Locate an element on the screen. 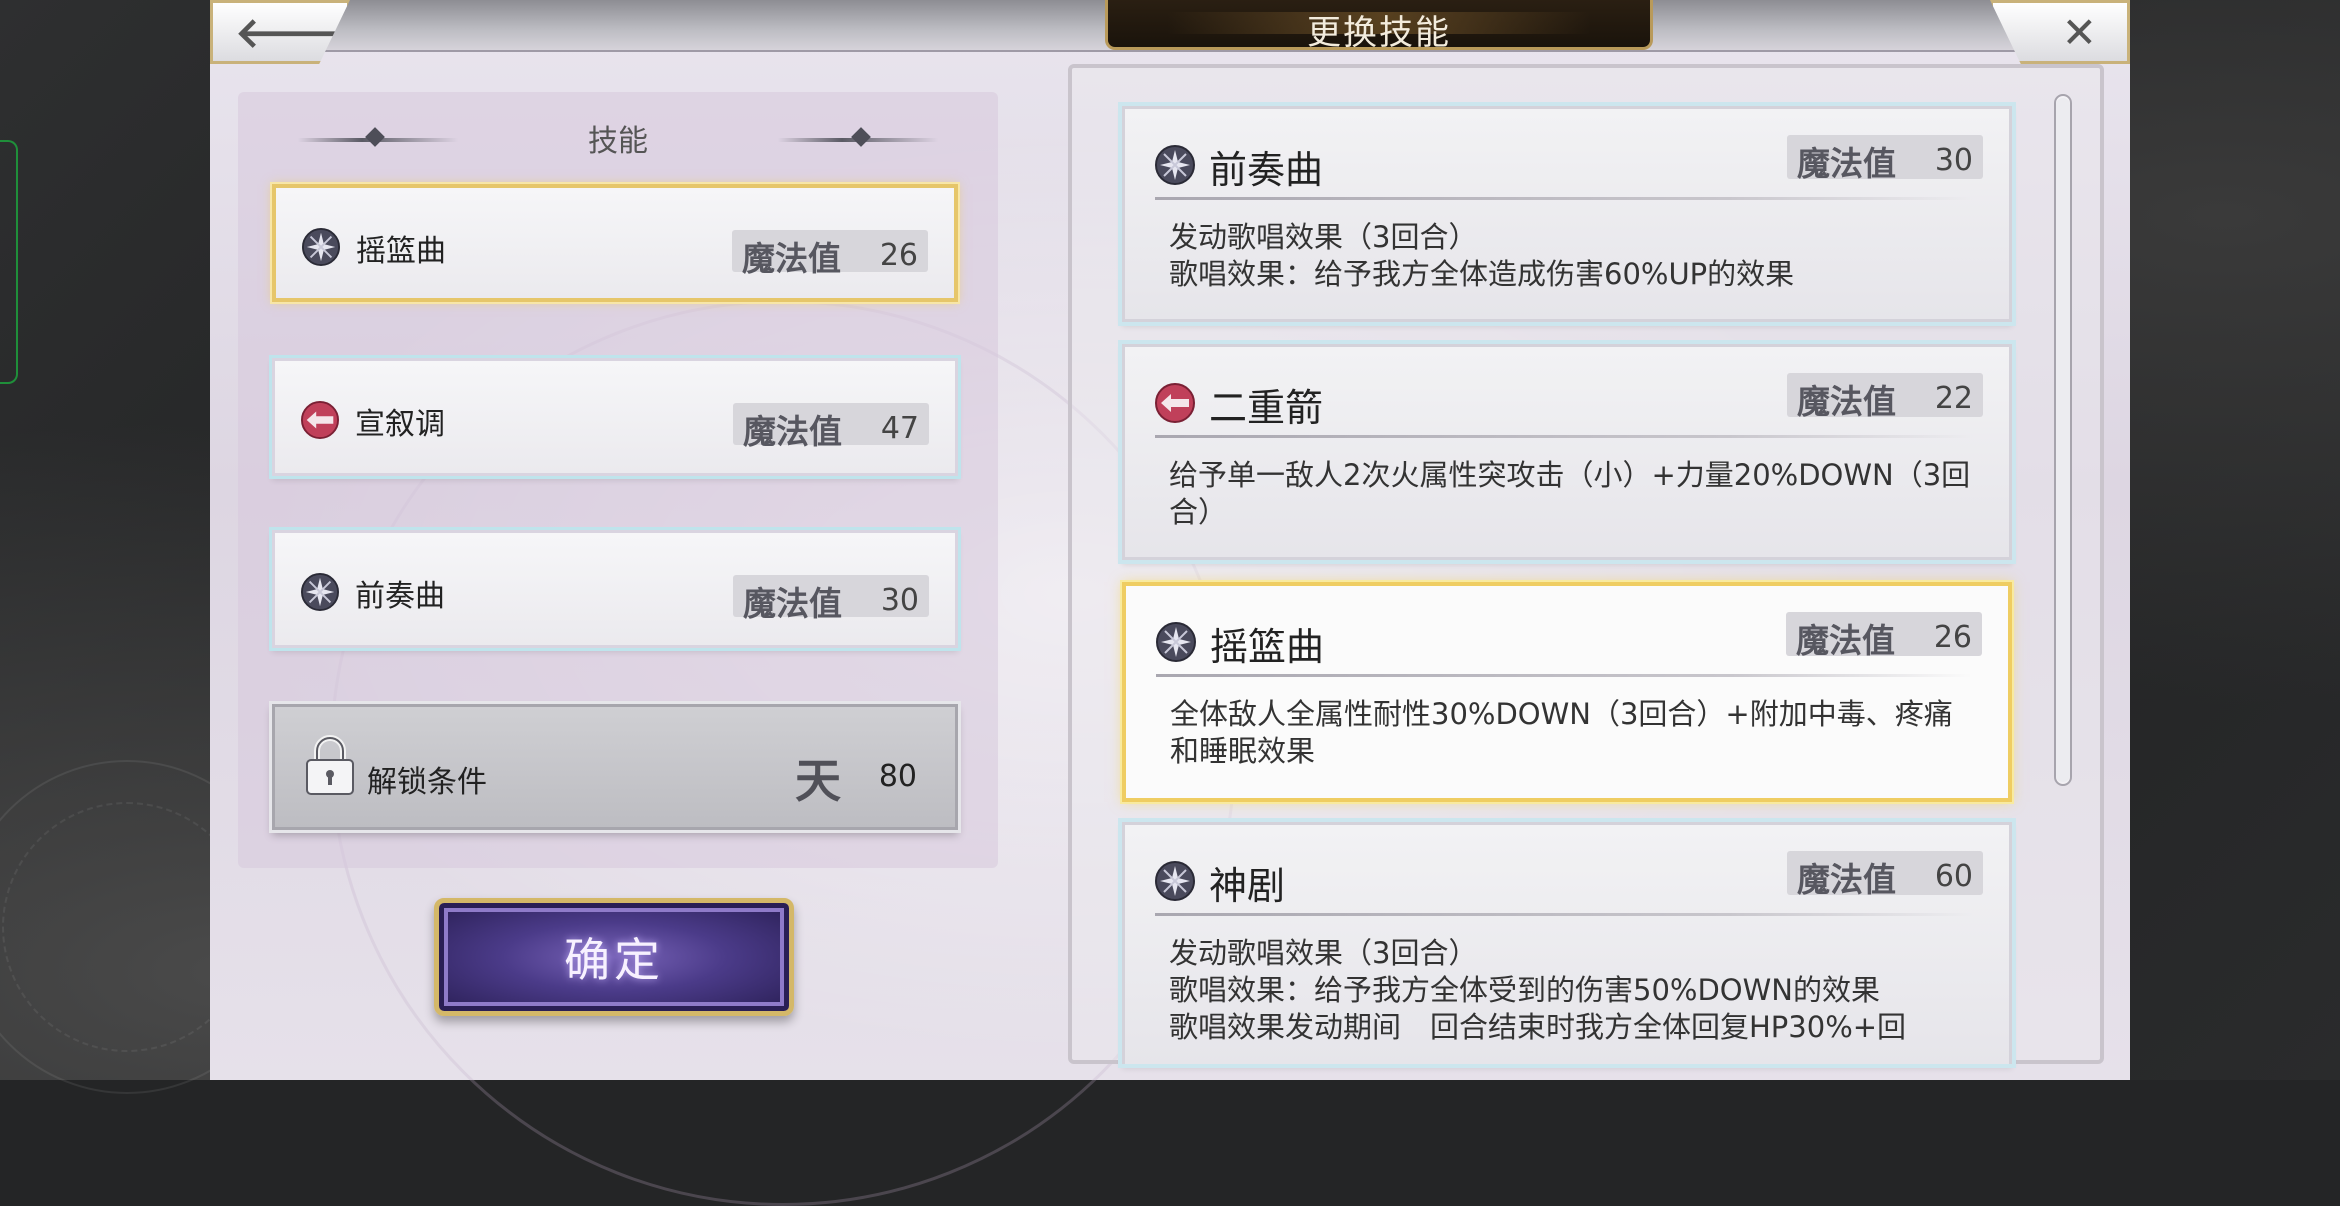  back-button: 🡐 is located at coordinates (280, 32).